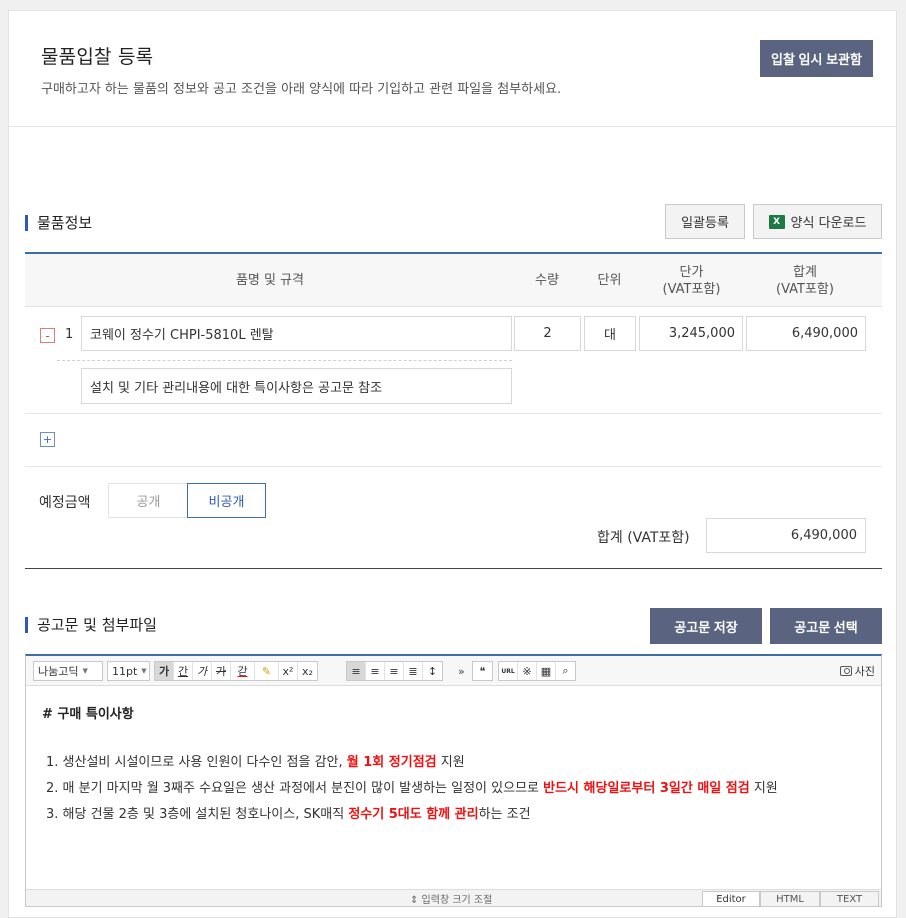 The height and width of the screenshot is (918, 906). I want to click on align-justify-icon: ≣, so click(413, 671).